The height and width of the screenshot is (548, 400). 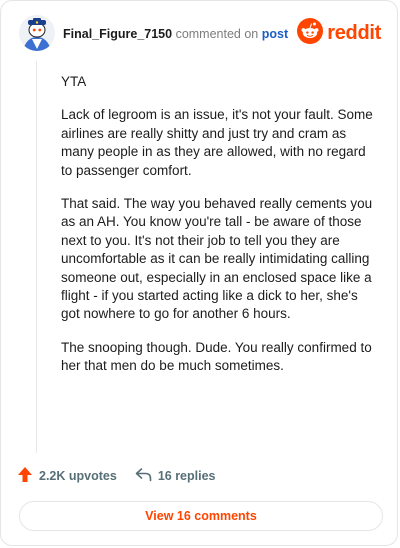 What do you see at coordinates (28, 476) in the screenshot?
I see `upvote-arrow-icon` at bounding box center [28, 476].